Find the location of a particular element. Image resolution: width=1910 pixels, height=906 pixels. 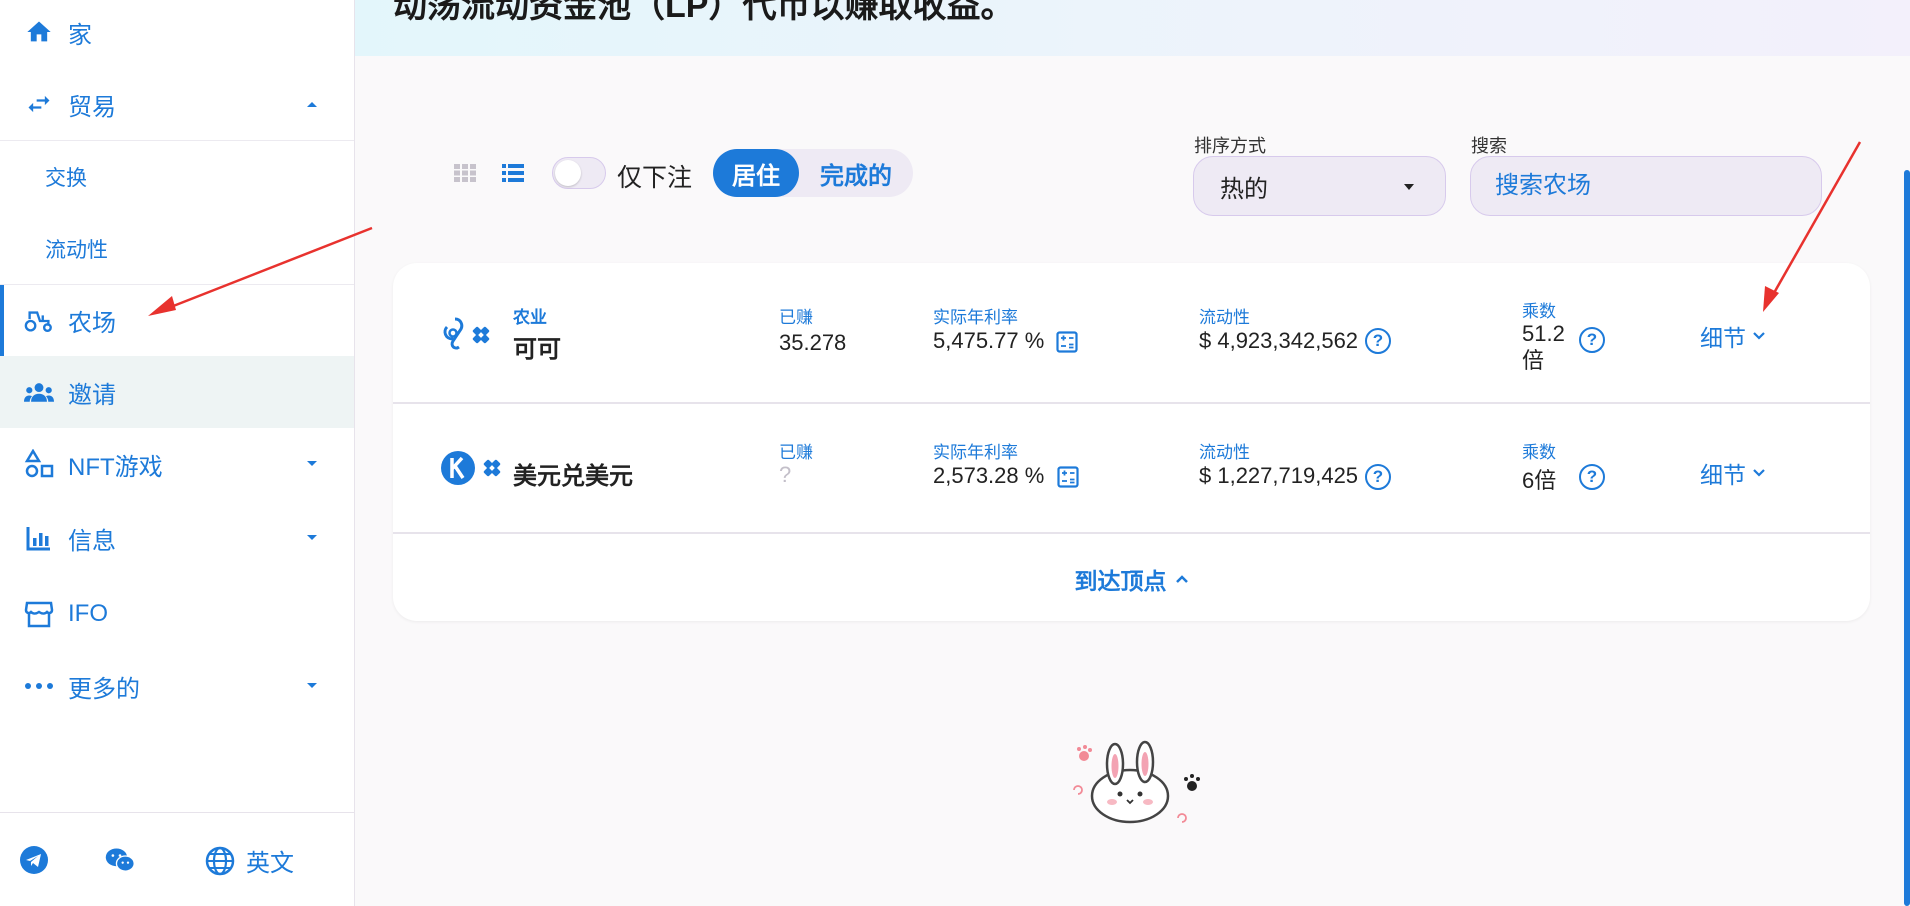

sidebar-item-label: IFO is located at coordinates (88, 613).